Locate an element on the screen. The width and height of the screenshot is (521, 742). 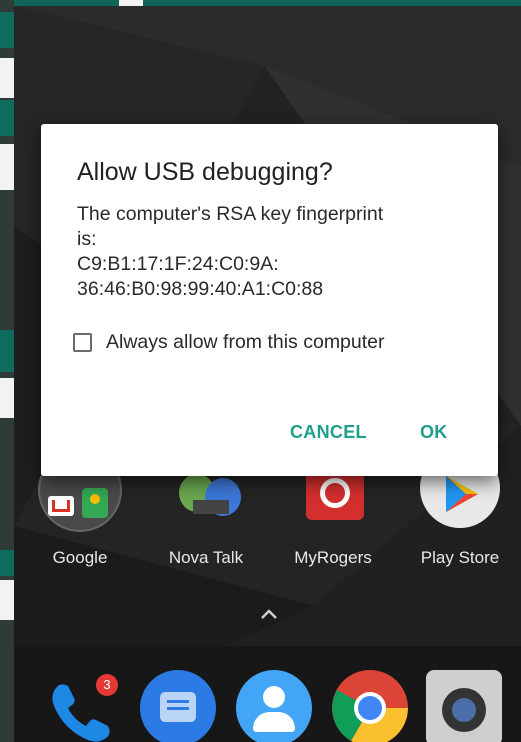
ok-button: OK is located at coordinates (434, 432).